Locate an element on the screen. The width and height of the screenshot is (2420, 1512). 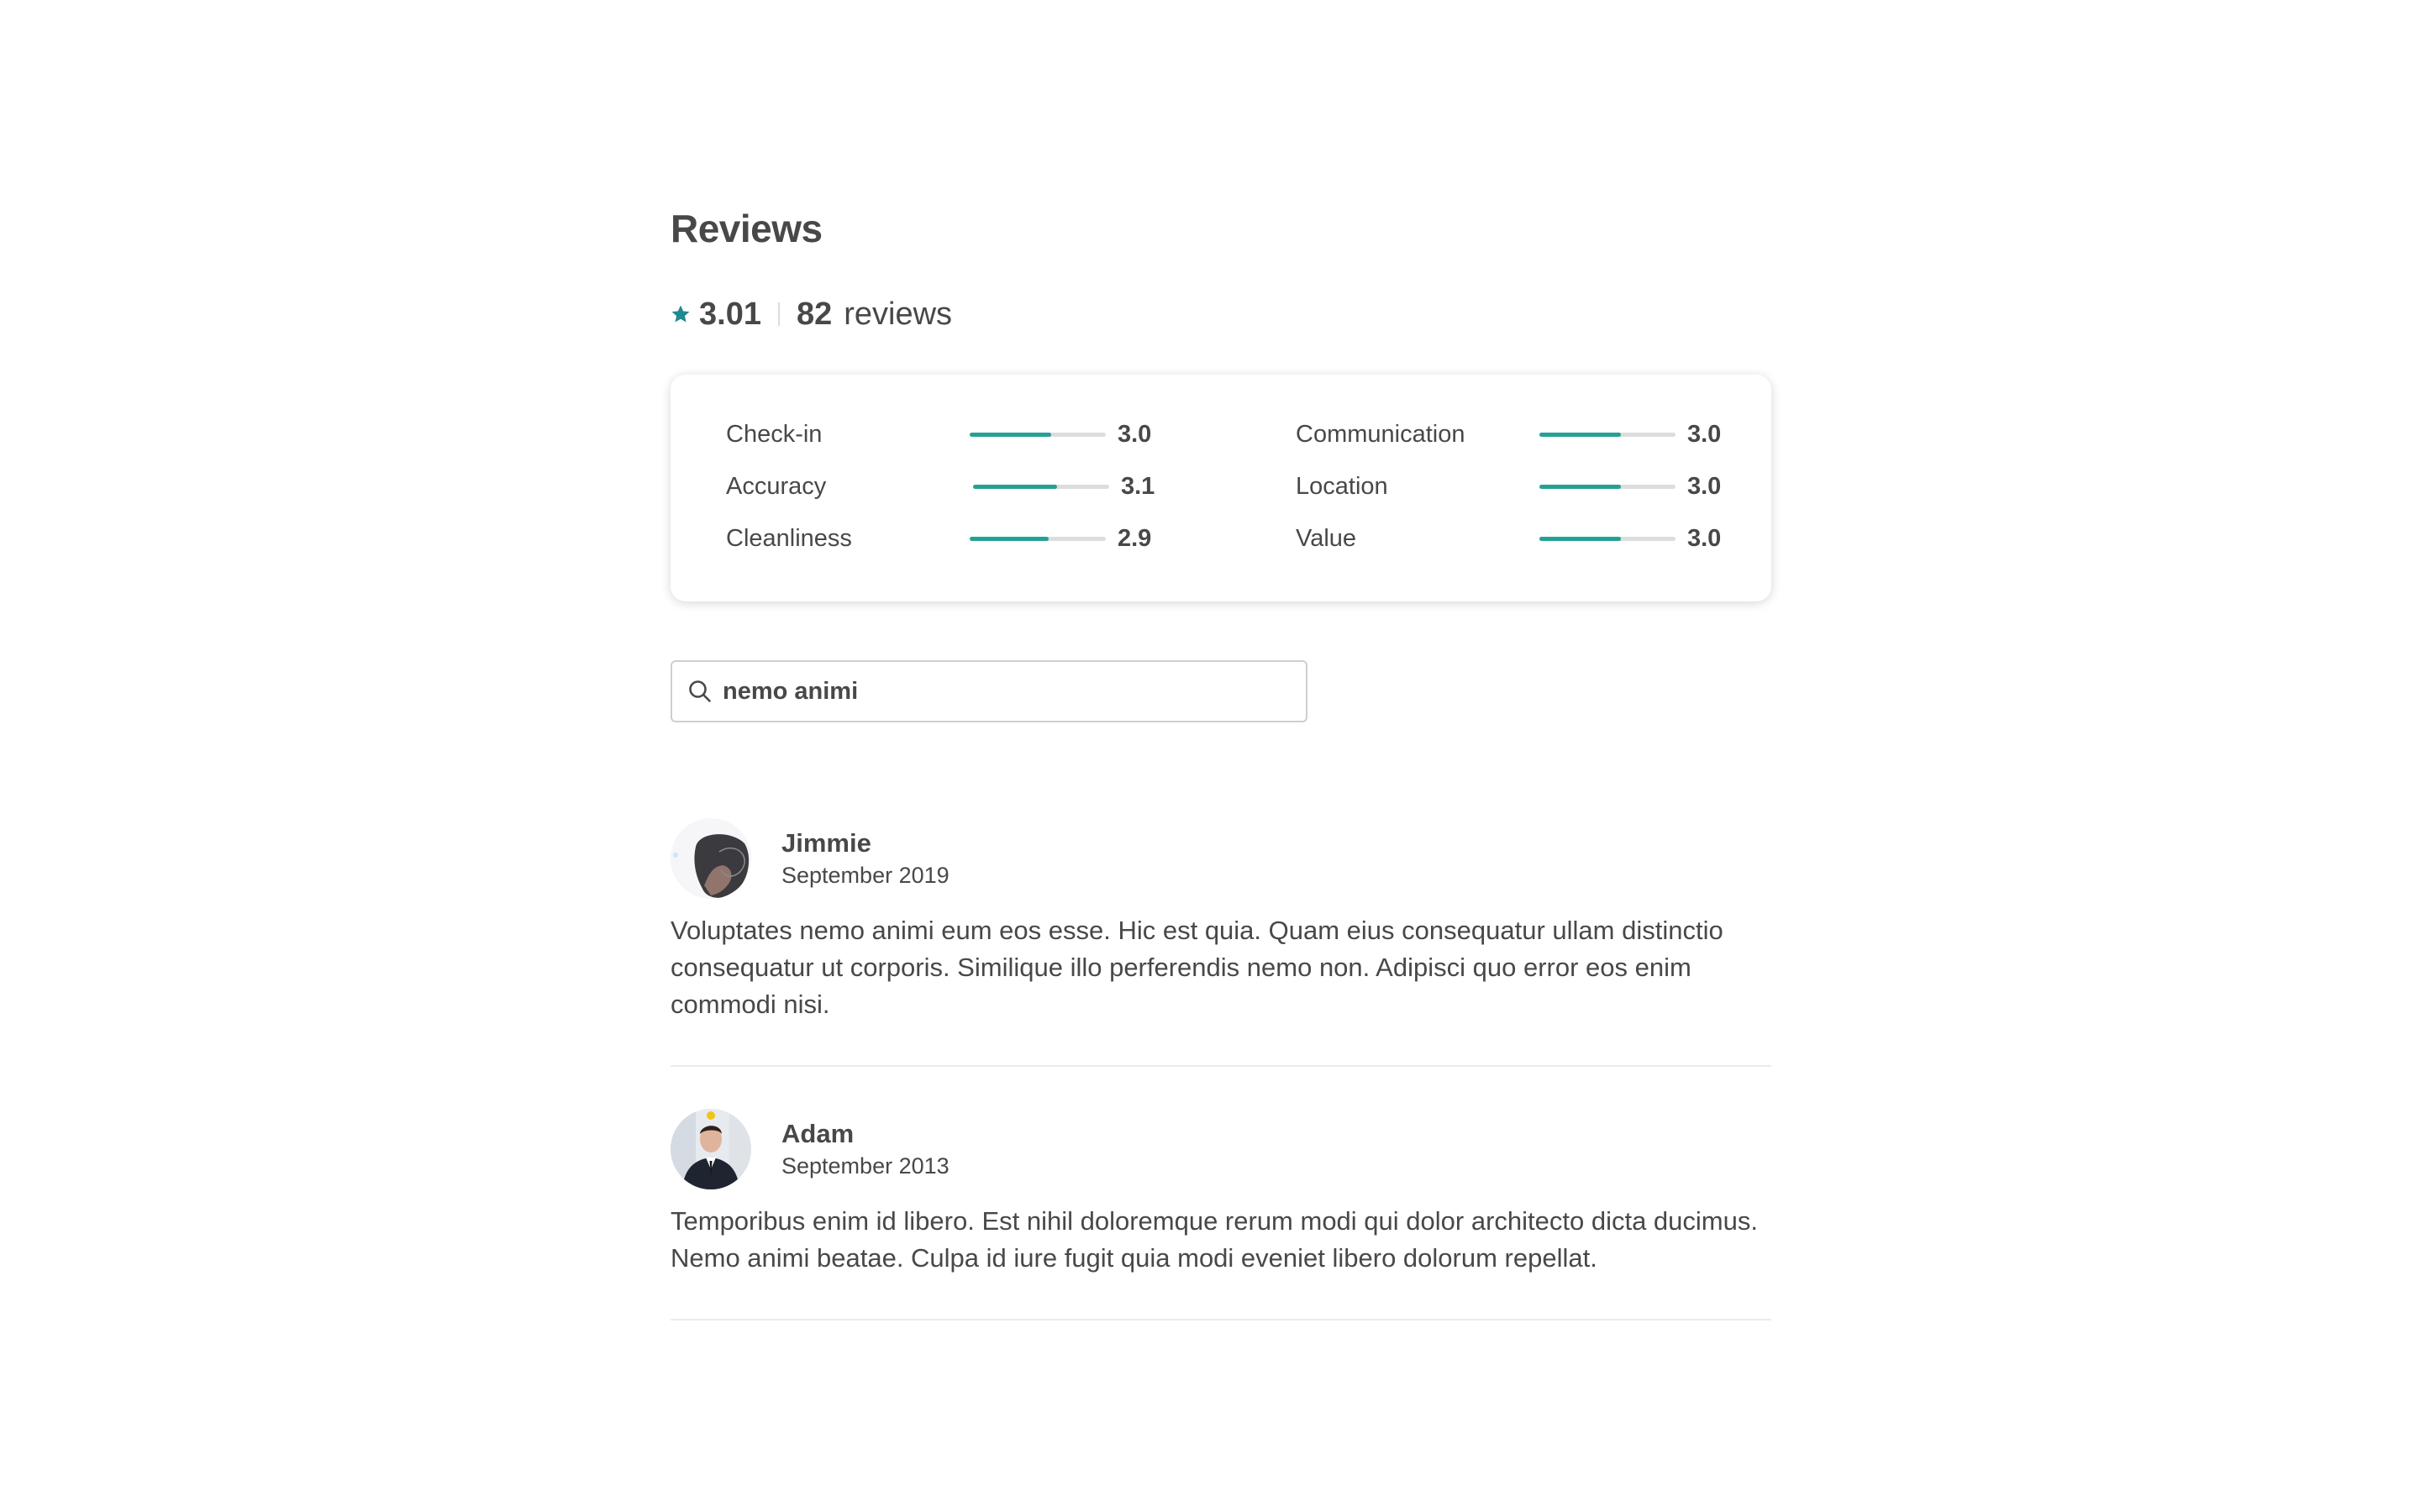
review-search-input is located at coordinates (1000, 691).